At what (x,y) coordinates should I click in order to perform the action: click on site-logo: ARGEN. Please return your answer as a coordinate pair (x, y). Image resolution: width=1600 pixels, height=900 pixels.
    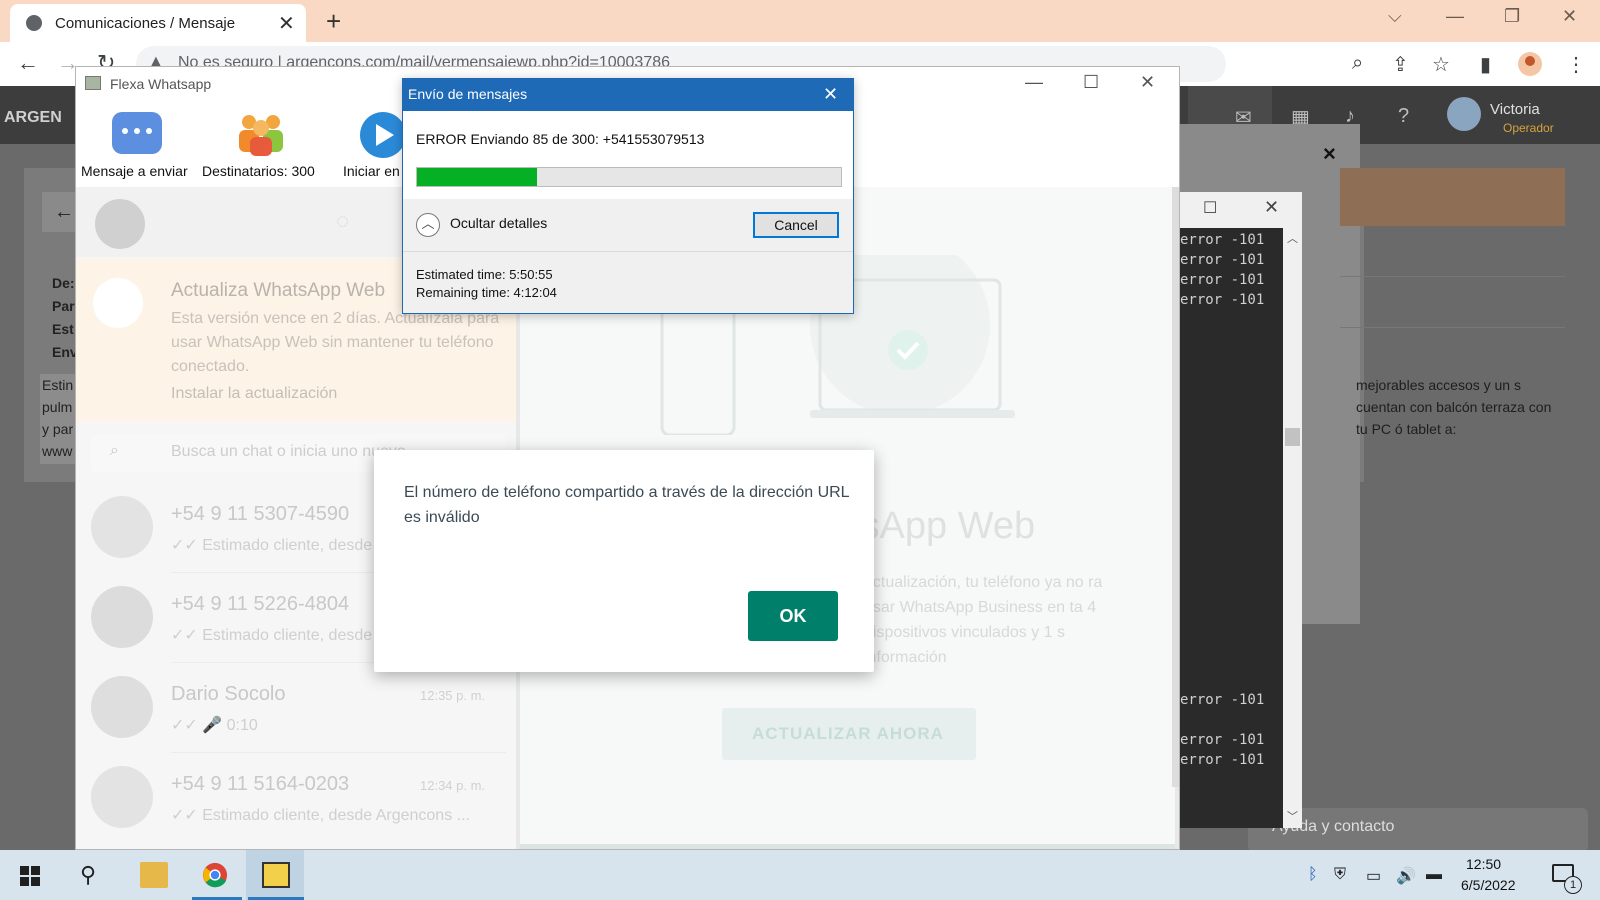
    Looking at the image, I should click on (33, 117).